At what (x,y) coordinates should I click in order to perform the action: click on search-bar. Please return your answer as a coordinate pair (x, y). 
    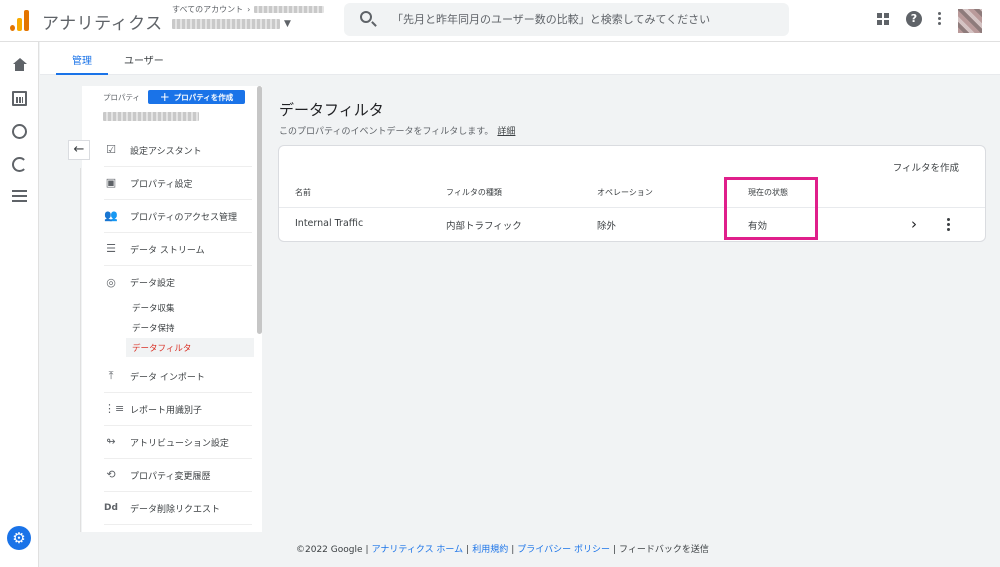
    Looking at the image, I should click on (566, 19).